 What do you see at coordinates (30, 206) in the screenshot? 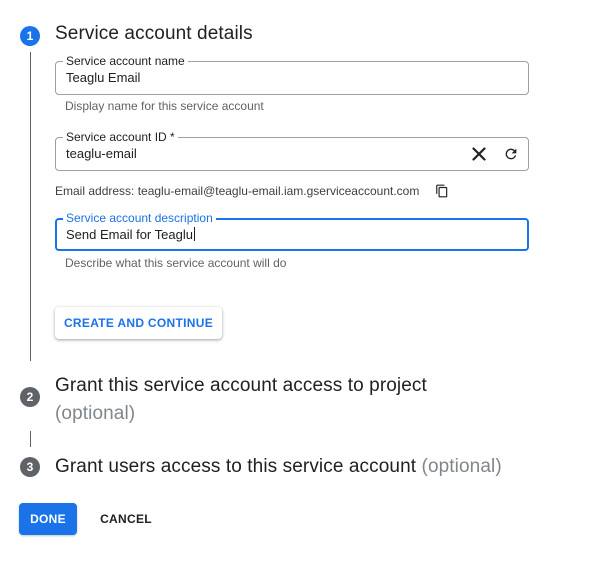
I see `step-1-connector` at bounding box center [30, 206].